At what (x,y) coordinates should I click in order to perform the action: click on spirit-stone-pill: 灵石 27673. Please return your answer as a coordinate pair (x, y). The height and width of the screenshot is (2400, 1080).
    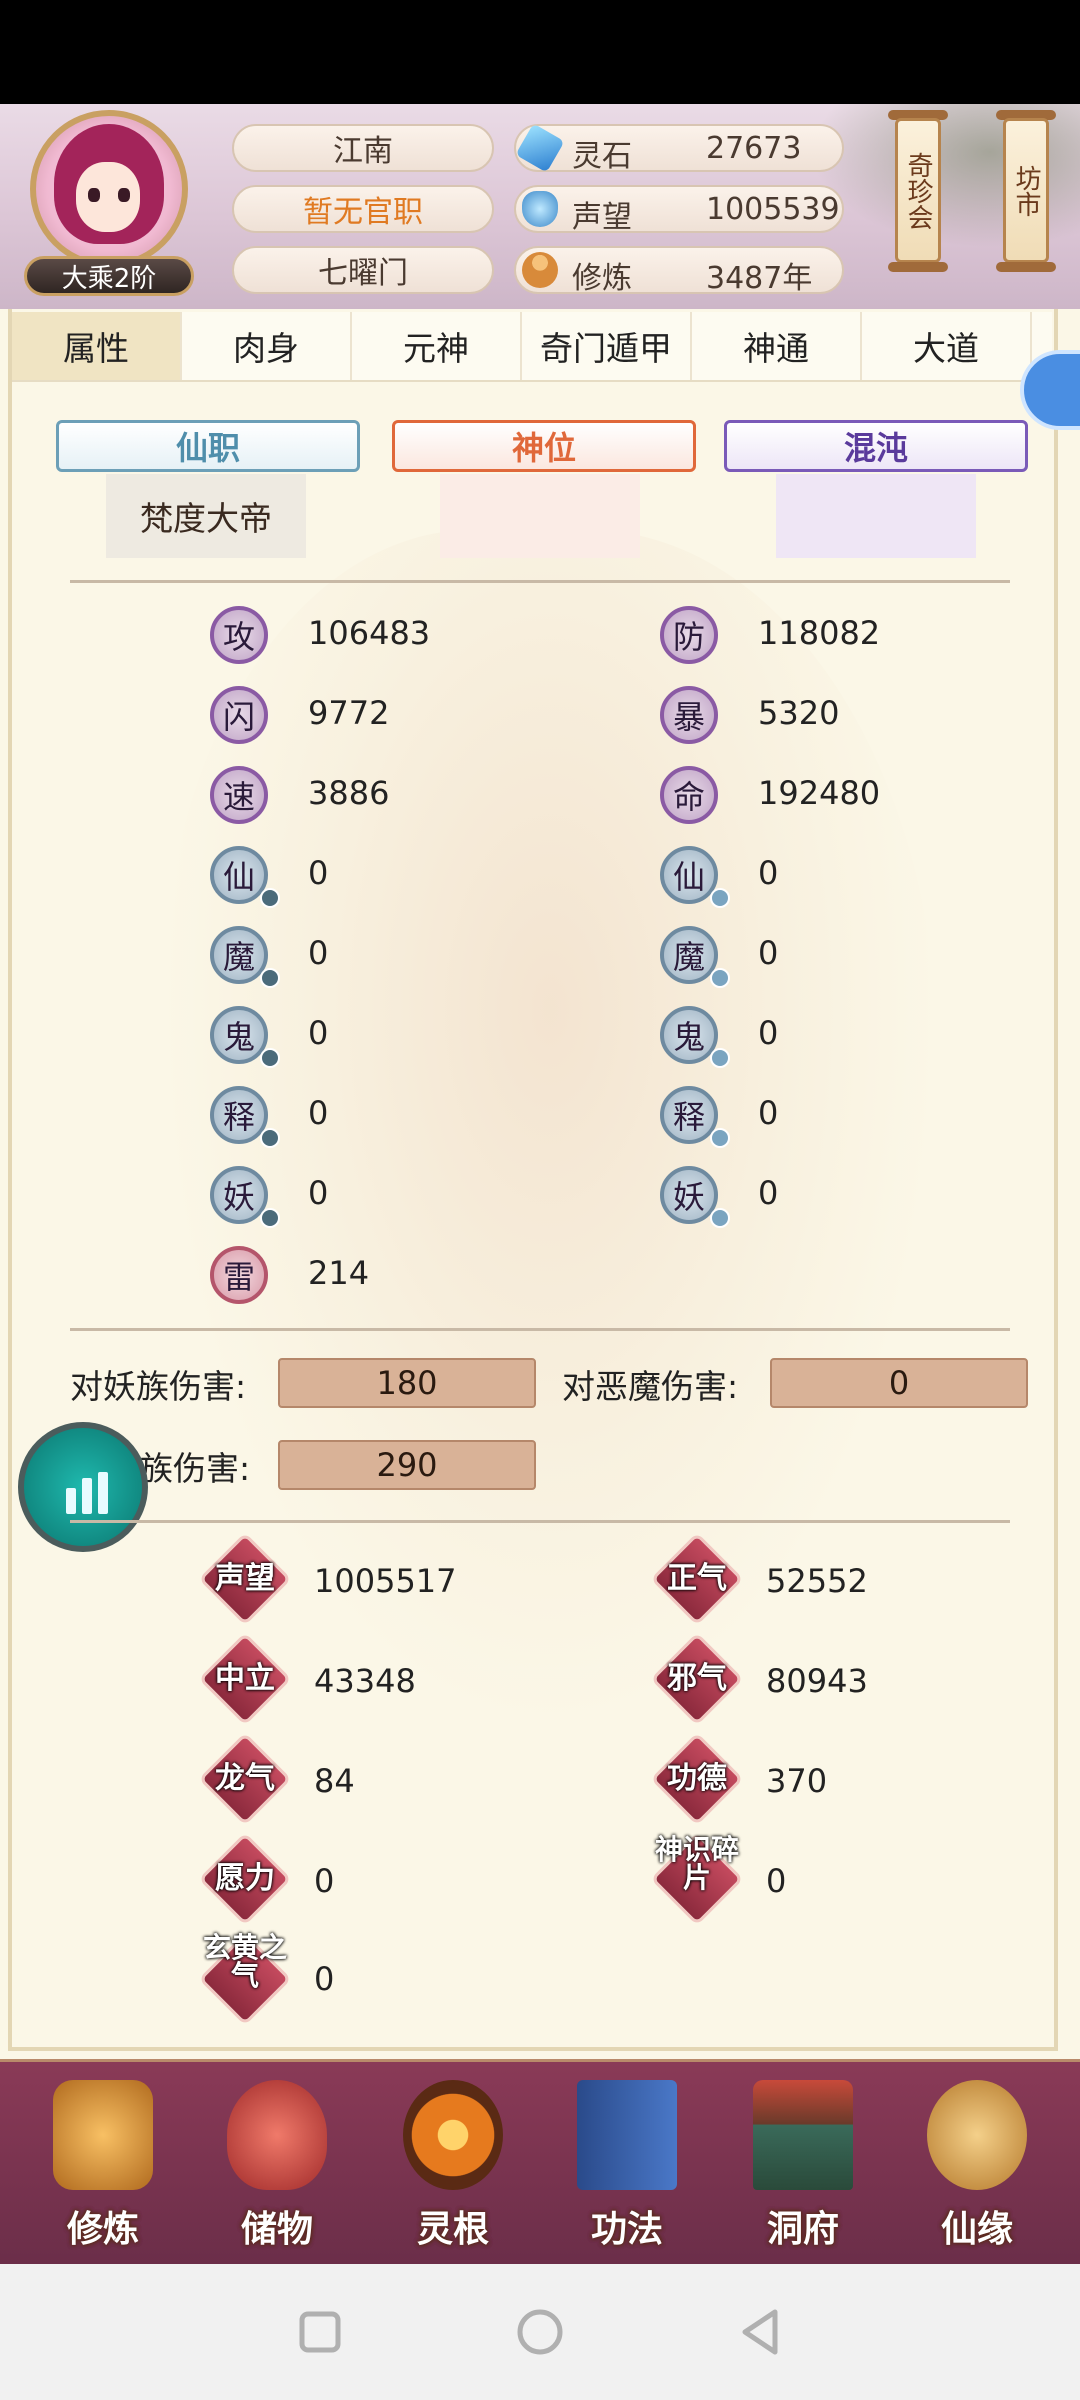
    Looking at the image, I should click on (679, 148).